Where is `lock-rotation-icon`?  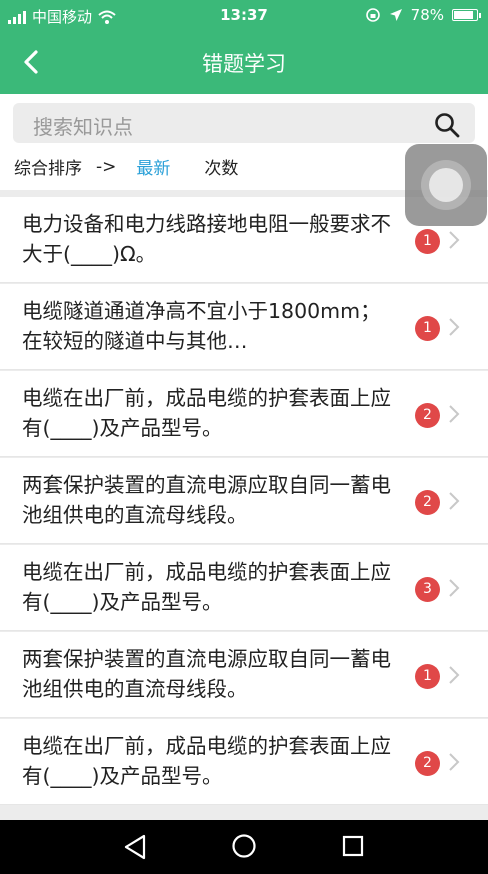
lock-rotation-icon is located at coordinates (372, 15).